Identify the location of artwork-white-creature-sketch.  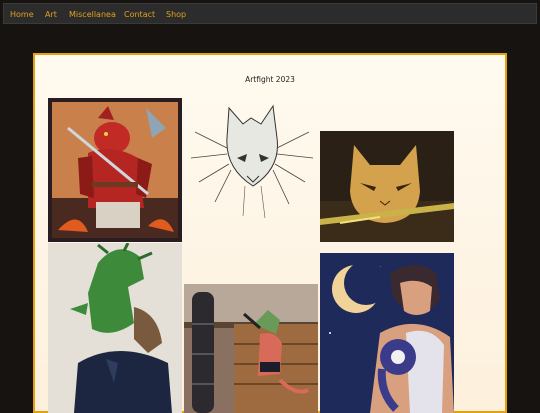
(252, 163).